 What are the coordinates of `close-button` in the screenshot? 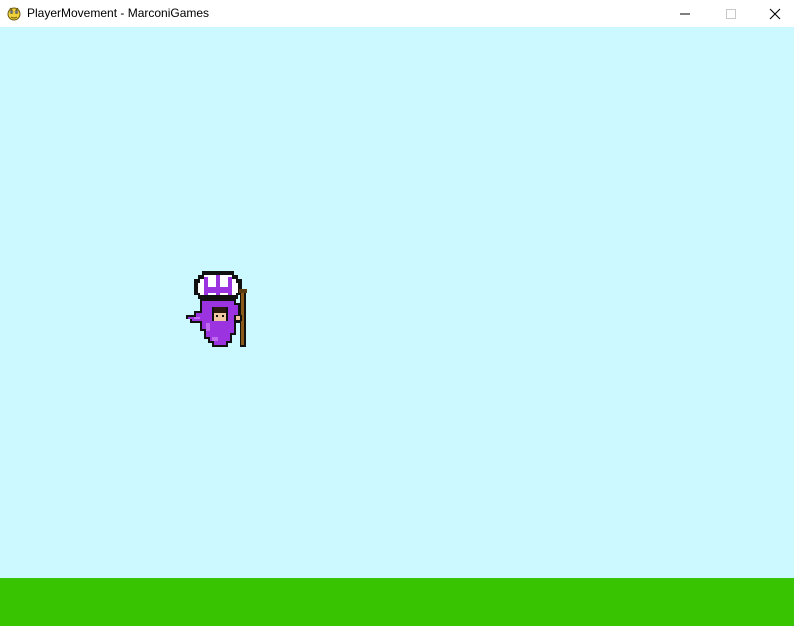 It's located at (773, 13).